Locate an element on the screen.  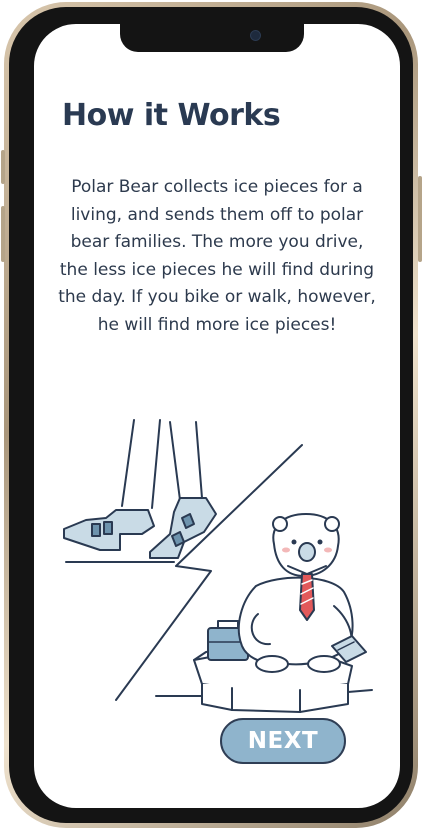
next-button: NEXT is located at coordinates (283, 741).